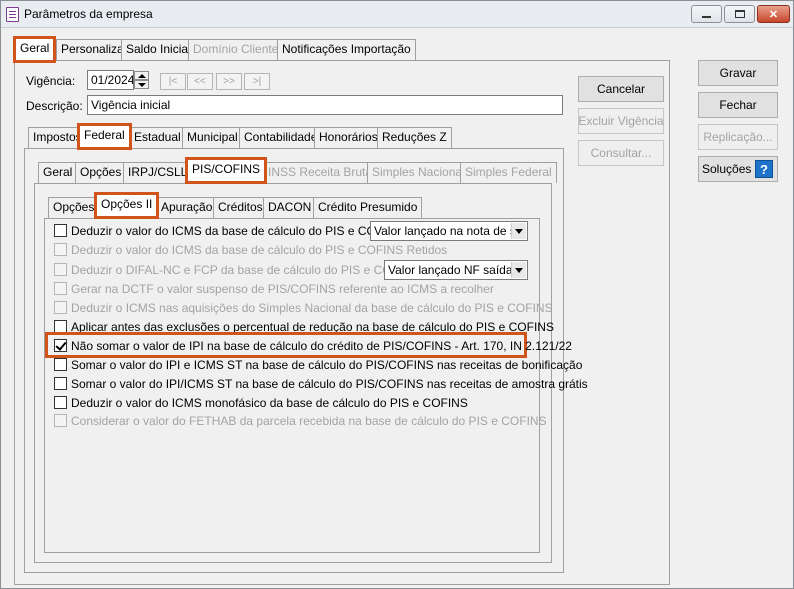  Describe the element at coordinates (57, 137) in the screenshot. I see `tab-impostos: Impostos` at that location.